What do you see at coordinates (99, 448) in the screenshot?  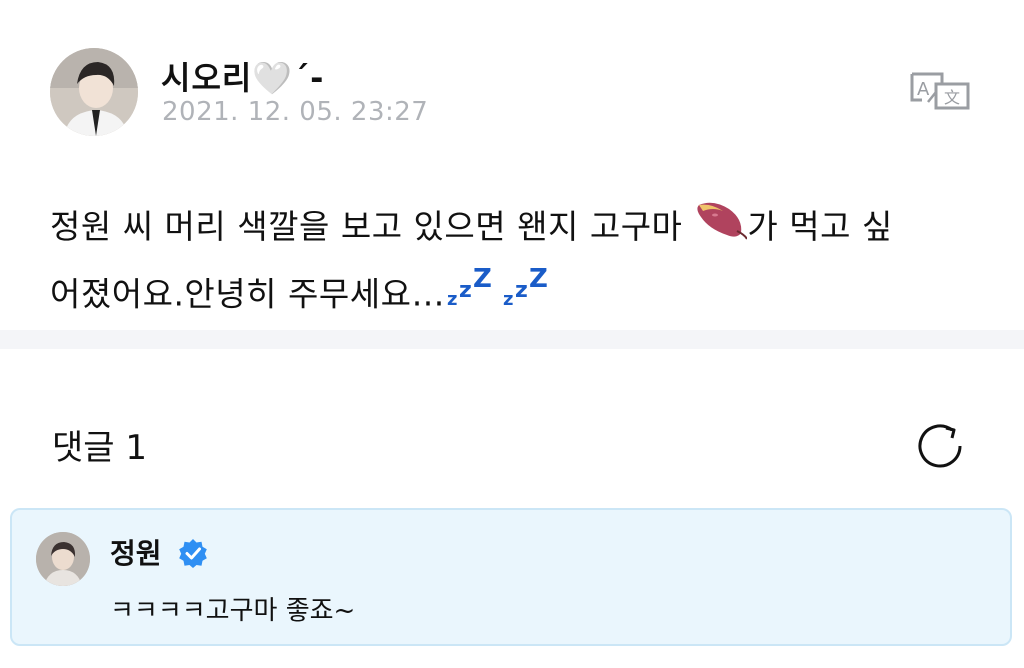 I see `comments-count-label: 댓글 1` at bounding box center [99, 448].